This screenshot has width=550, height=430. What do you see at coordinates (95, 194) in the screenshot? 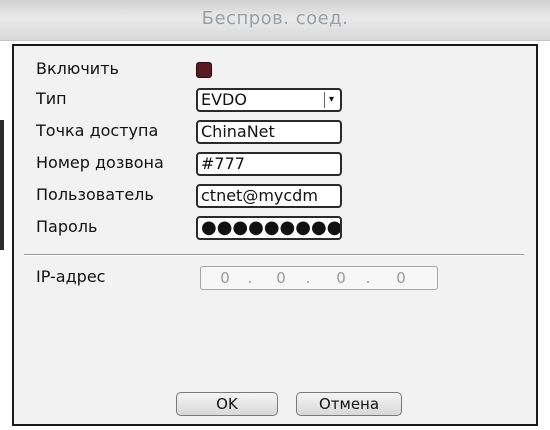
I see `user-label: Пользователь` at bounding box center [95, 194].